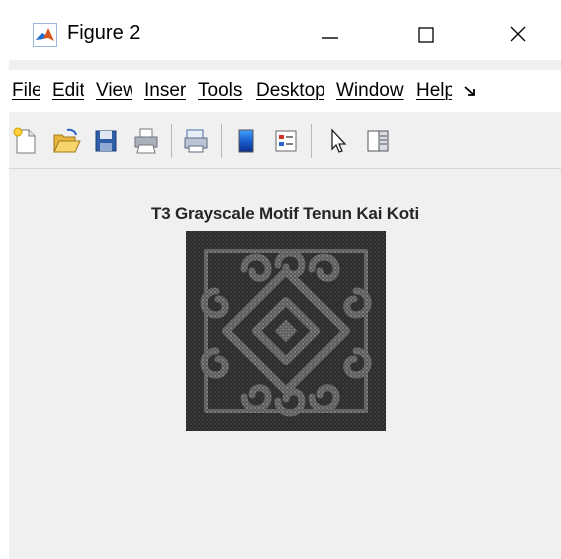 This screenshot has height=559, width=561. Describe the element at coordinates (106, 141) in the screenshot. I see `save-icon` at that location.